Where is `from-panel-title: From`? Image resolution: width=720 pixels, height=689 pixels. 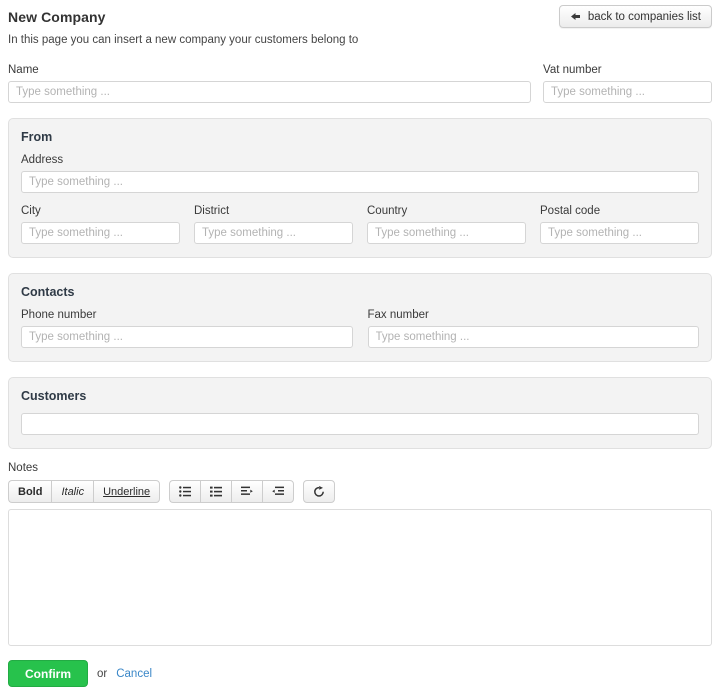
from-panel-title: From is located at coordinates (37, 137).